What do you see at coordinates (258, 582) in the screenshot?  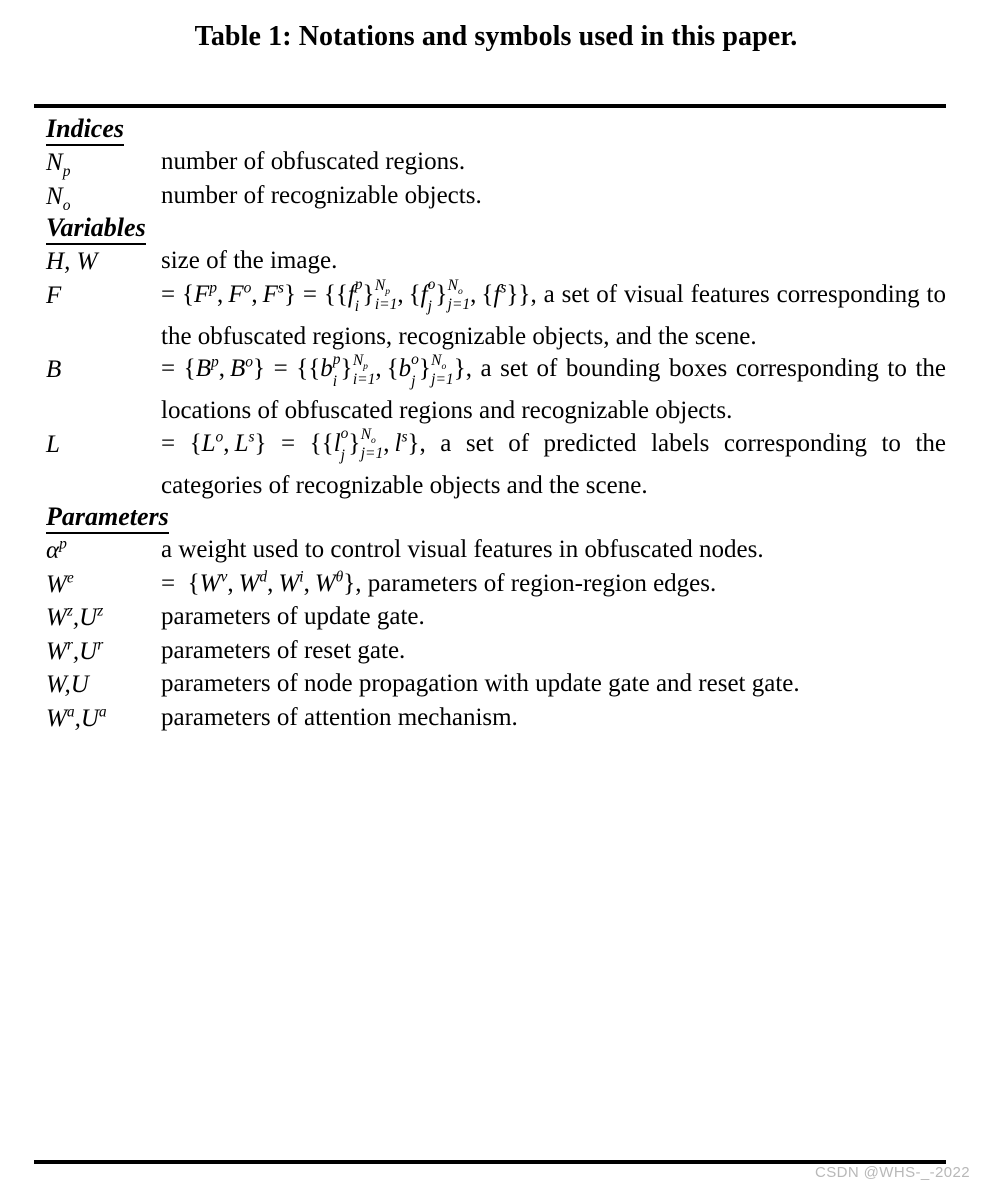 I see `math-we-definition: = {Wv, Wd, Wi, Wθ}` at bounding box center [258, 582].